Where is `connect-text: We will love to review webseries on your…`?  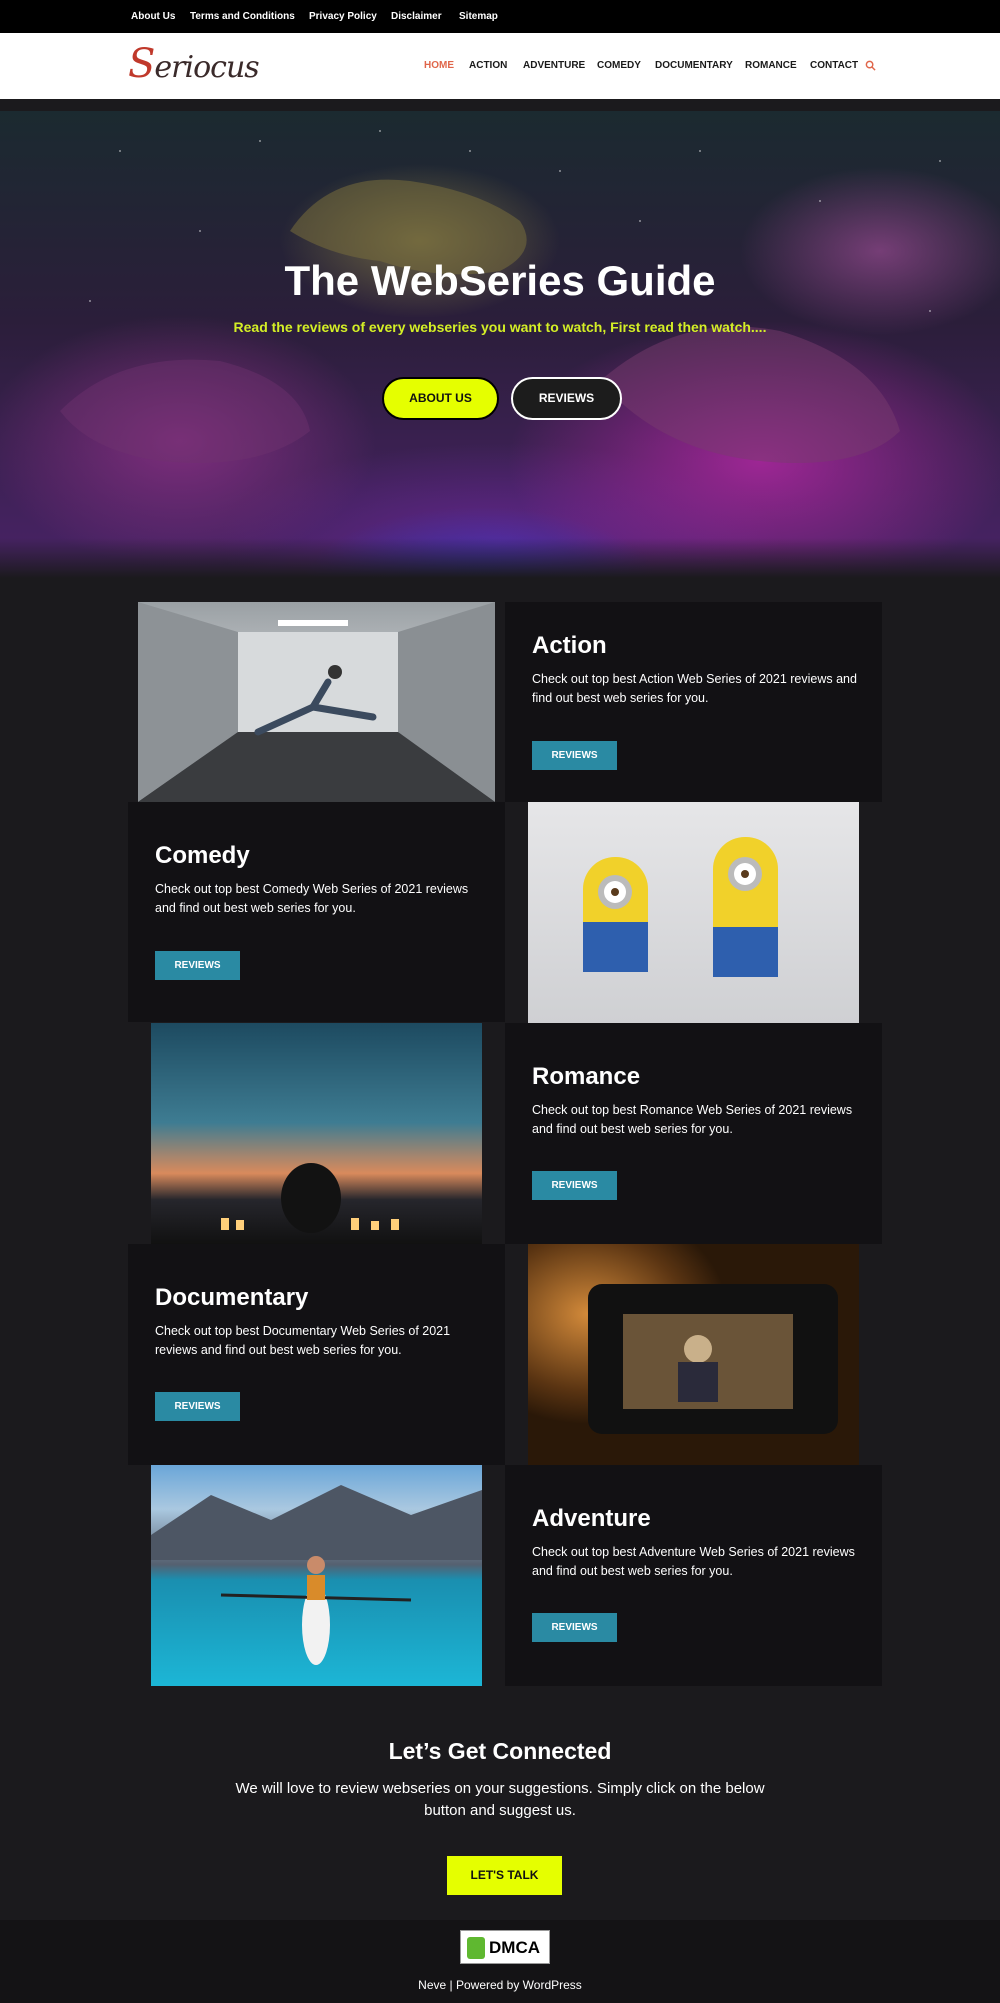 connect-text: We will love to review webseries on your… is located at coordinates (500, 1799).